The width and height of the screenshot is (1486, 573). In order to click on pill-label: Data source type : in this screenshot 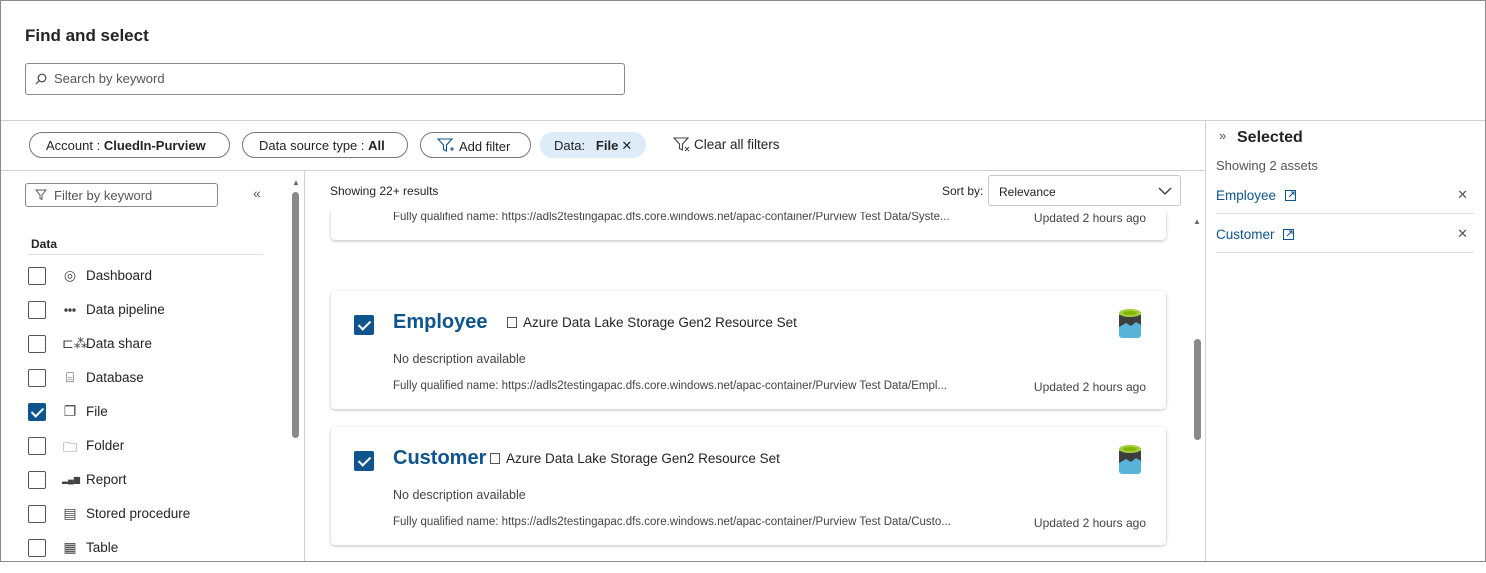, I will do `click(314, 145)`.